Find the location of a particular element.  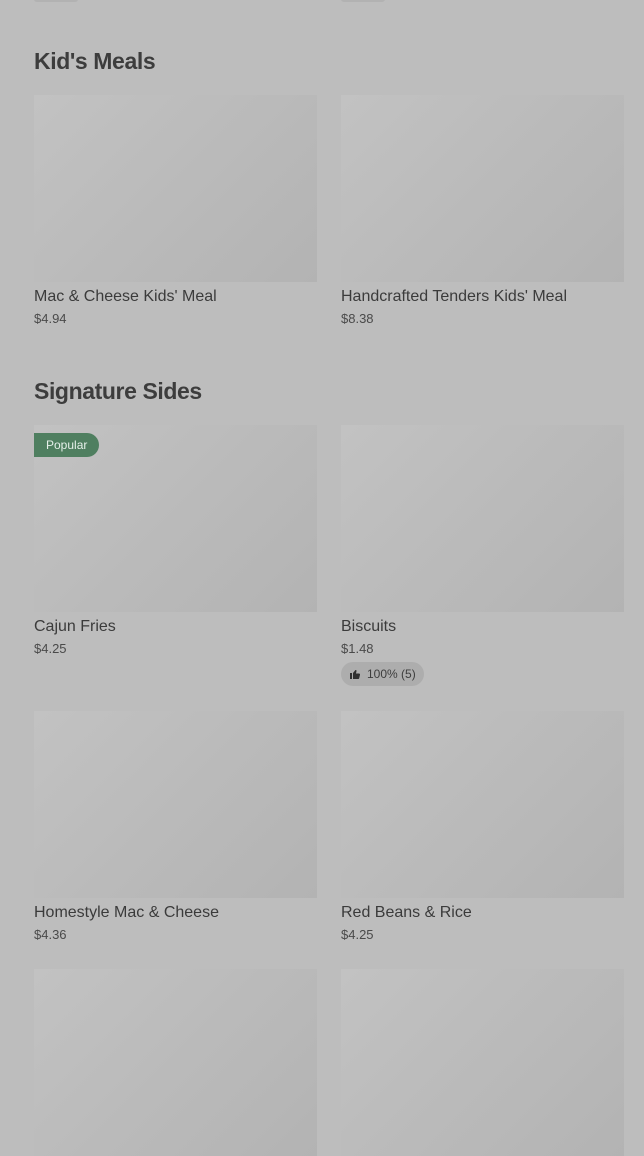

item-name: Handcrafted Tenders Kids' Meal is located at coordinates (454, 296).